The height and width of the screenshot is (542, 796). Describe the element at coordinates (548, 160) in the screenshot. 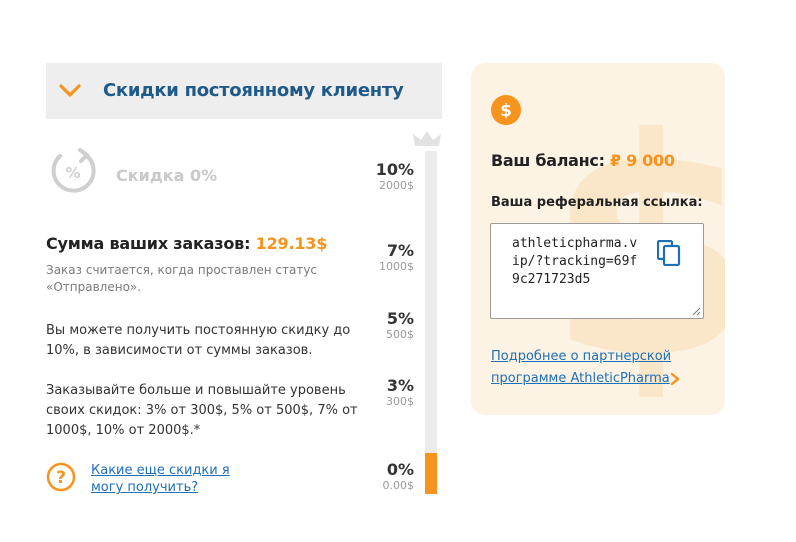

I see `balance-label: Ваш баланс:` at that location.